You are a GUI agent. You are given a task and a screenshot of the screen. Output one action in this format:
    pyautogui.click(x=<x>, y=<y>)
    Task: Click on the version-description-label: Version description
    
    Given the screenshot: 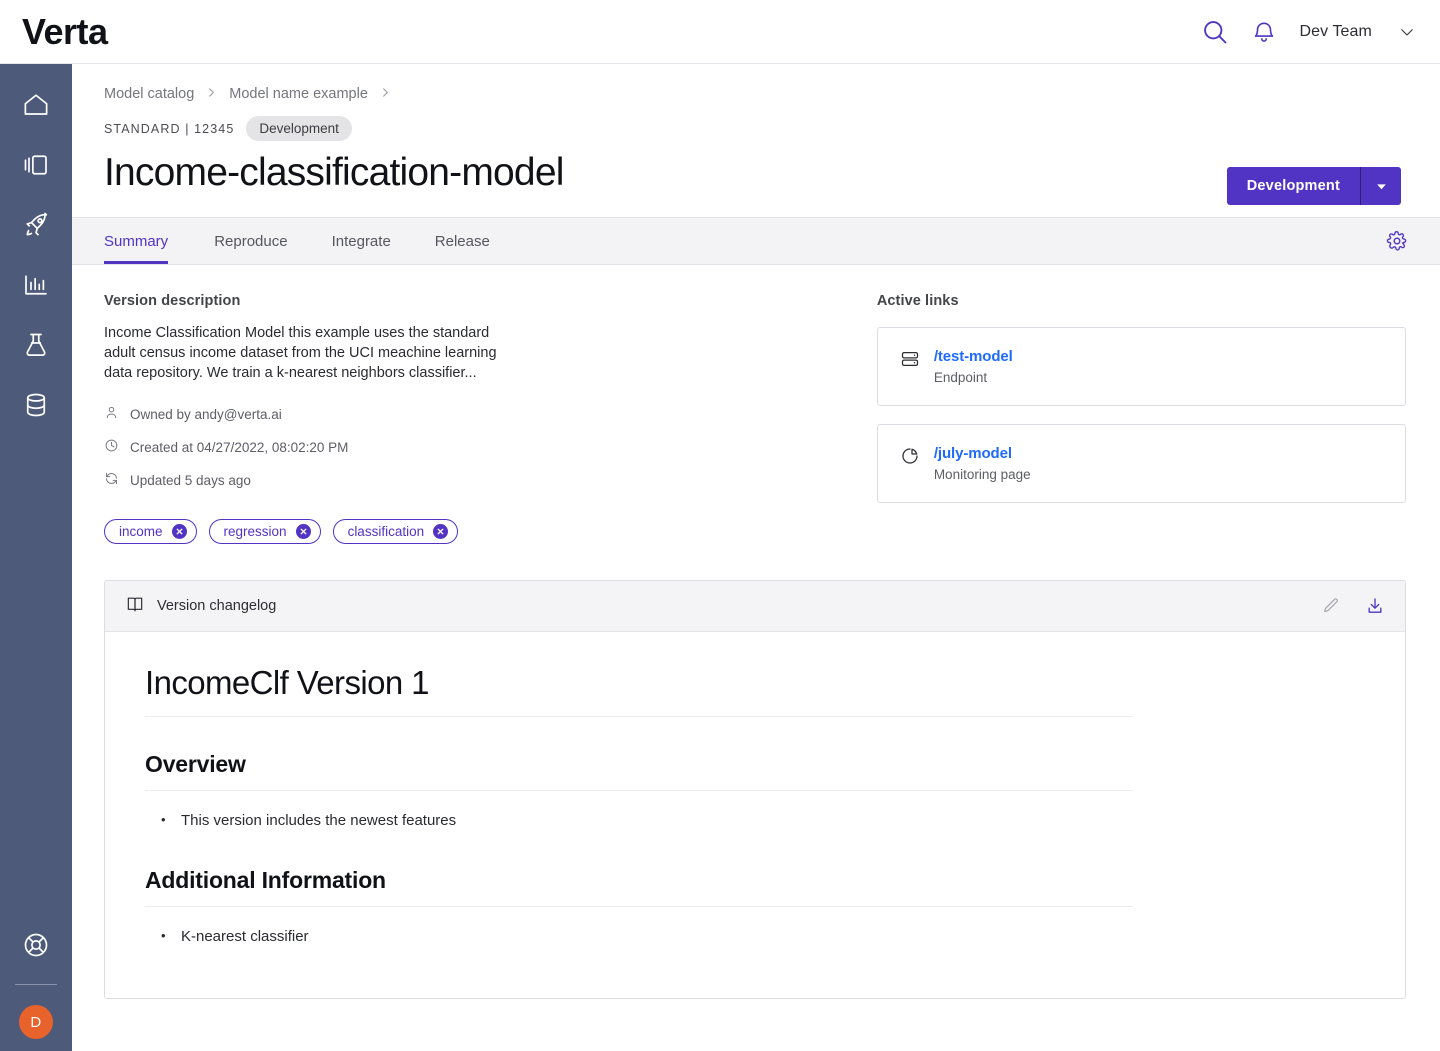 What is the action you would take?
    pyautogui.click(x=172, y=301)
    